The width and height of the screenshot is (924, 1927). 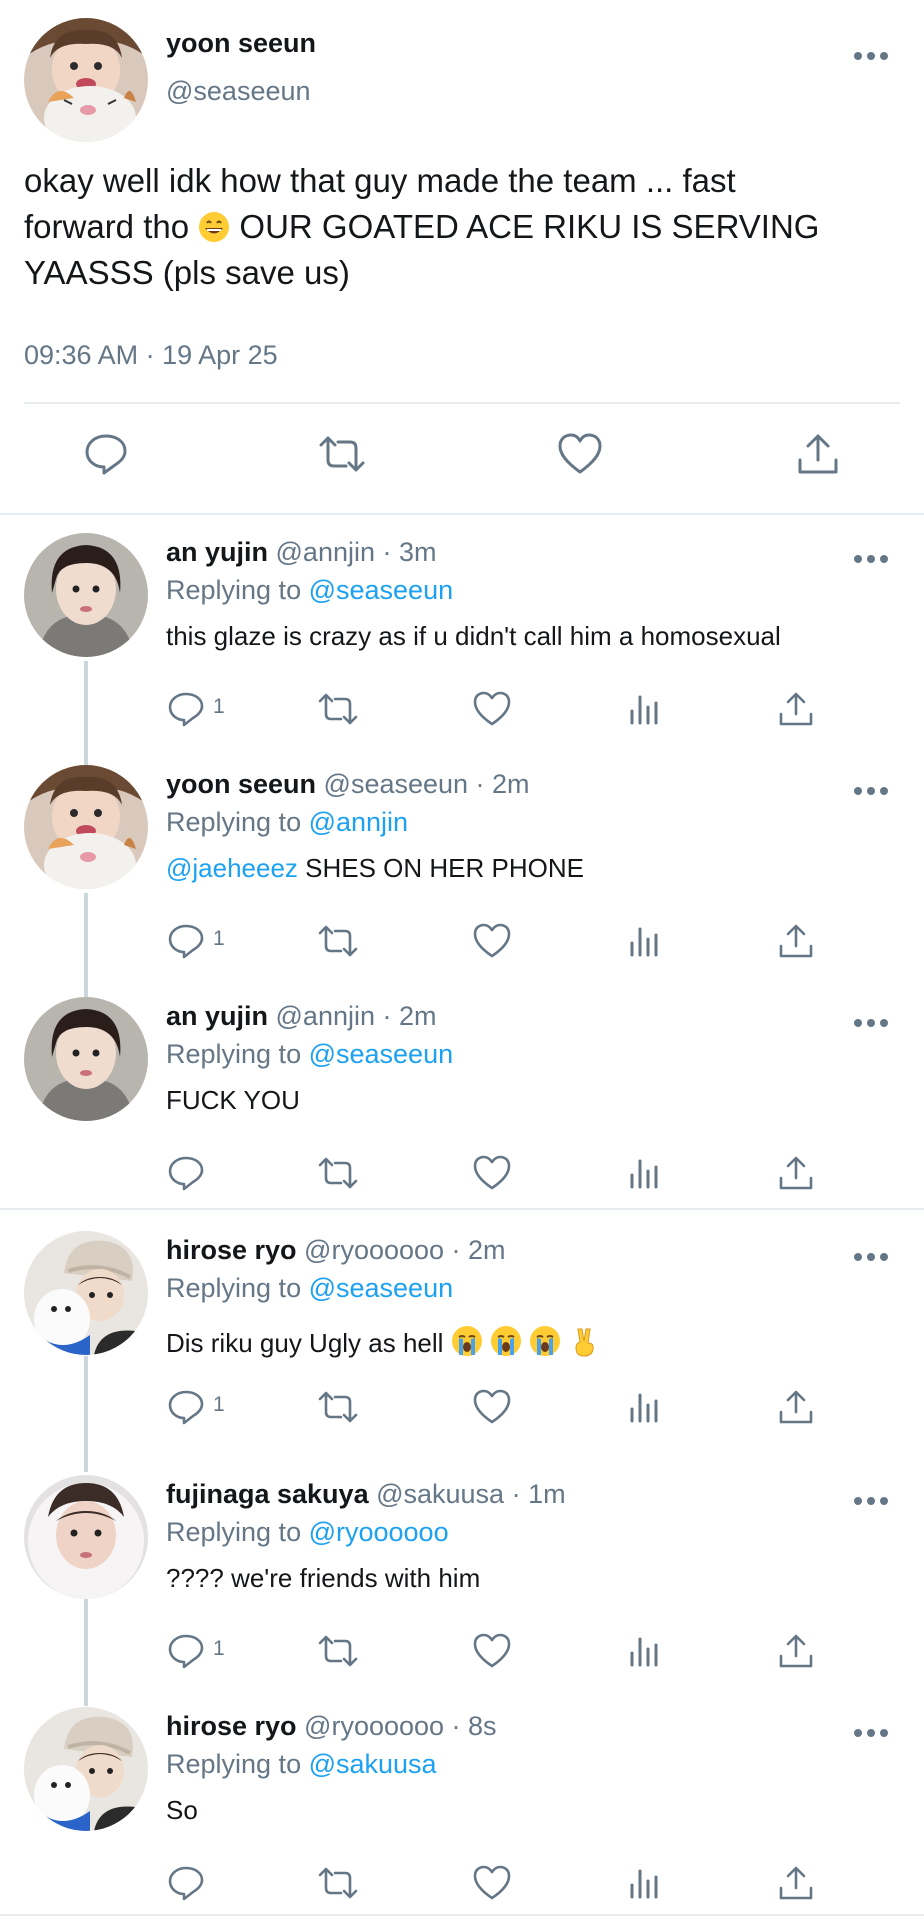 I want to click on reply-header: an yujin @annjin · 2m, so click(x=301, y=1016).